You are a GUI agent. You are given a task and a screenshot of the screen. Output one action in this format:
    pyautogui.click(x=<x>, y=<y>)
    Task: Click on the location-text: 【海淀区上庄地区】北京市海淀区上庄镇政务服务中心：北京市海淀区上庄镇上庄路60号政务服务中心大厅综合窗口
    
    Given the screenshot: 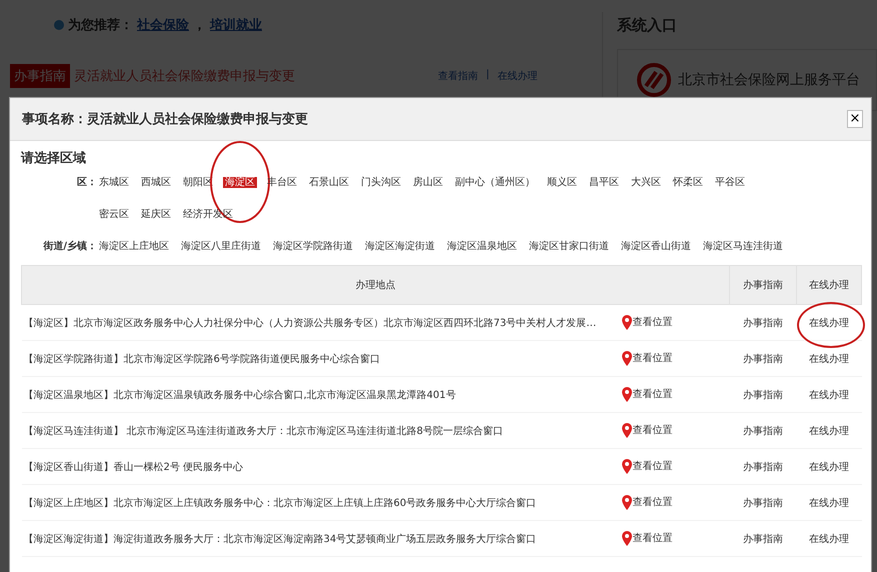 What is the action you would take?
    pyautogui.click(x=281, y=503)
    